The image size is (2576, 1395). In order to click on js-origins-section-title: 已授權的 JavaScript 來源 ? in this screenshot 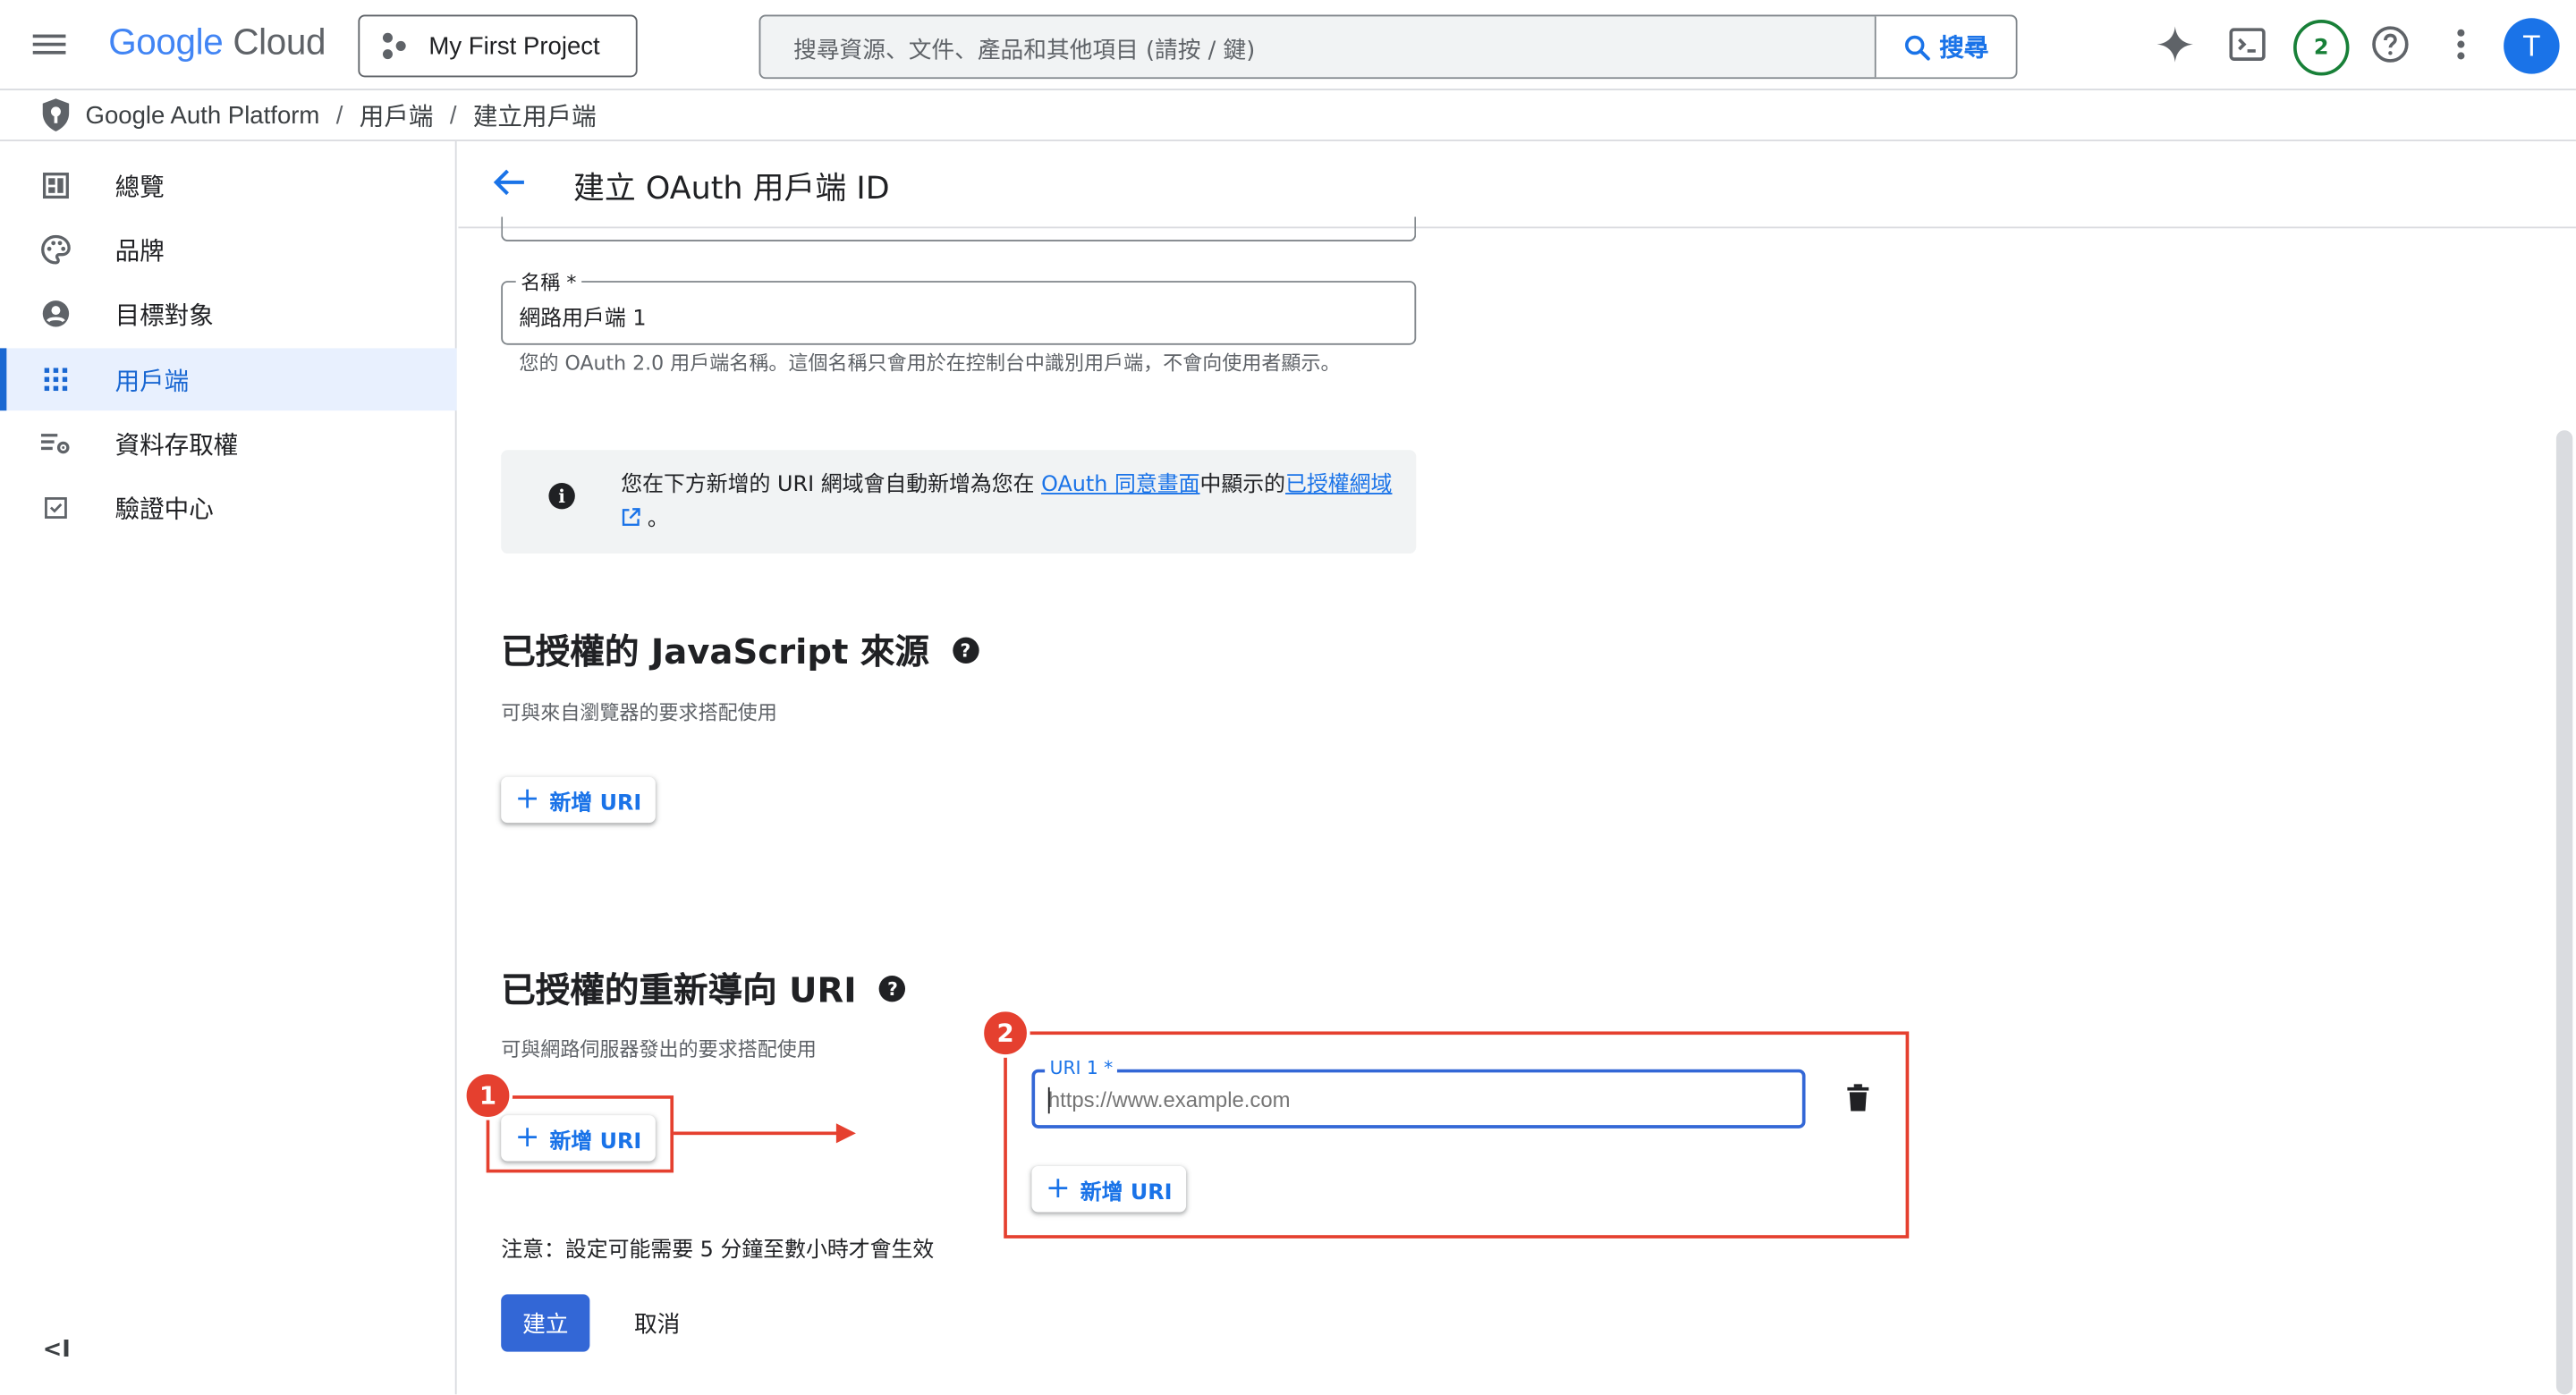, I will do `click(740, 650)`.